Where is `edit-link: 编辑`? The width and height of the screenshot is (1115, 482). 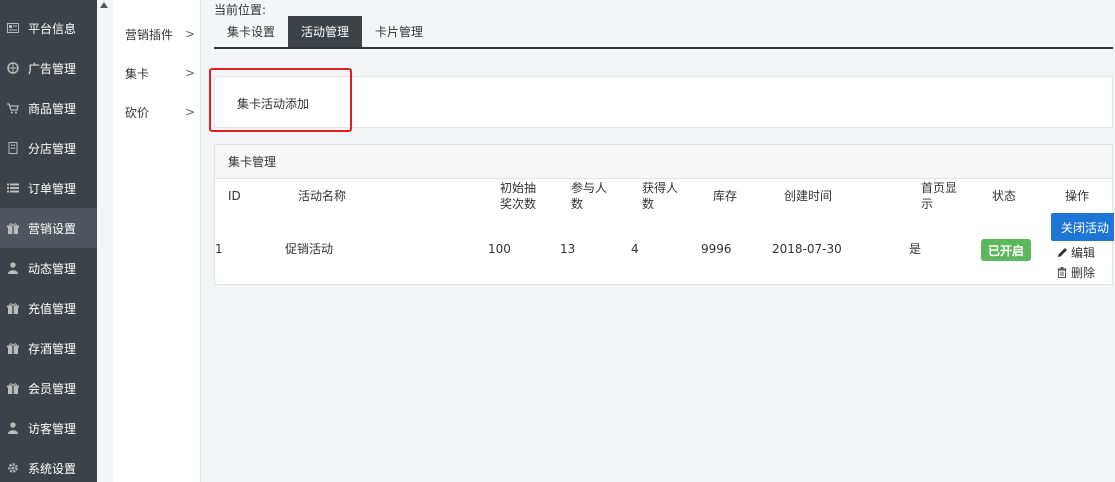 edit-link: 编辑 is located at coordinates (1076, 252).